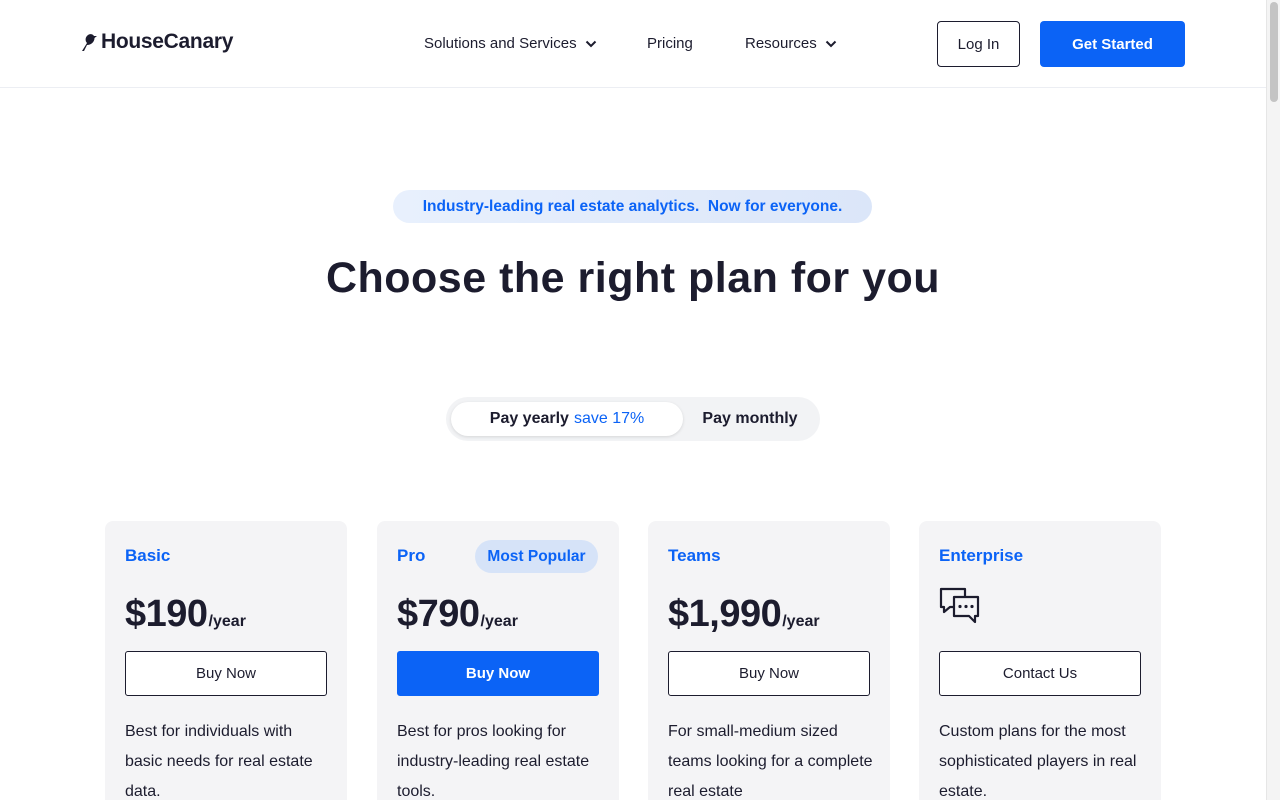  I want to click on pay-yearly-label: Pay yearly, so click(529, 418).